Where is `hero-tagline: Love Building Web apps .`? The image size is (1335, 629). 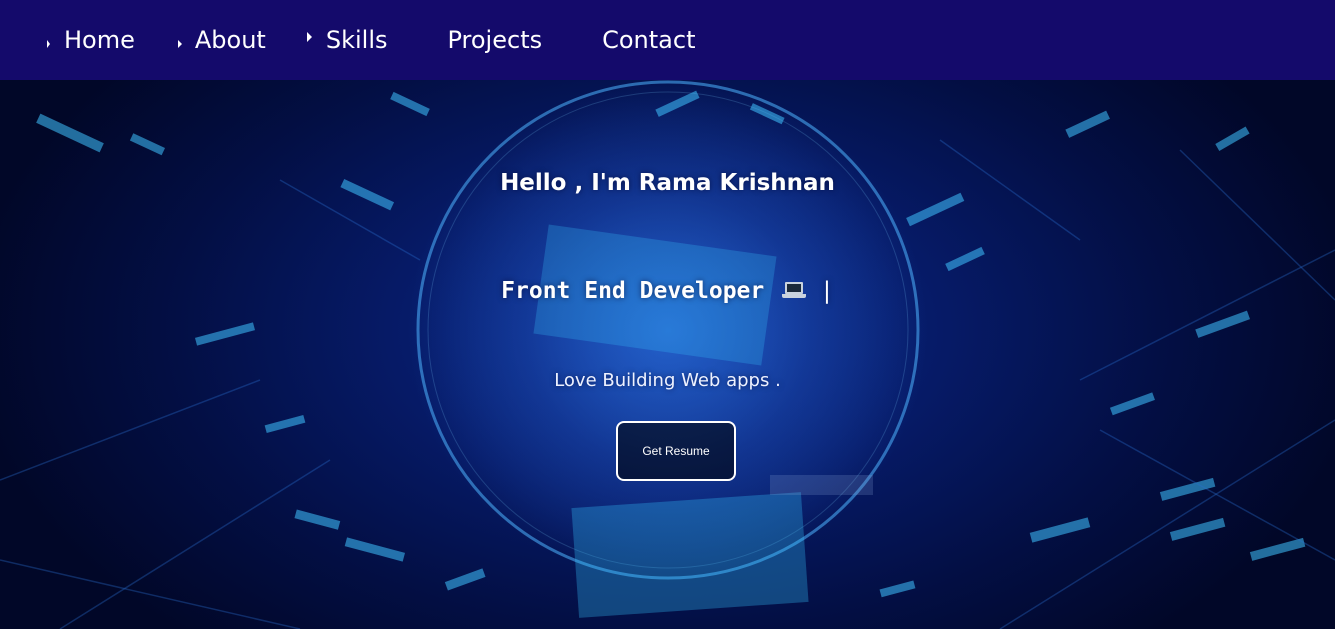 hero-tagline: Love Building Web apps . is located at coordinates (667, 380).